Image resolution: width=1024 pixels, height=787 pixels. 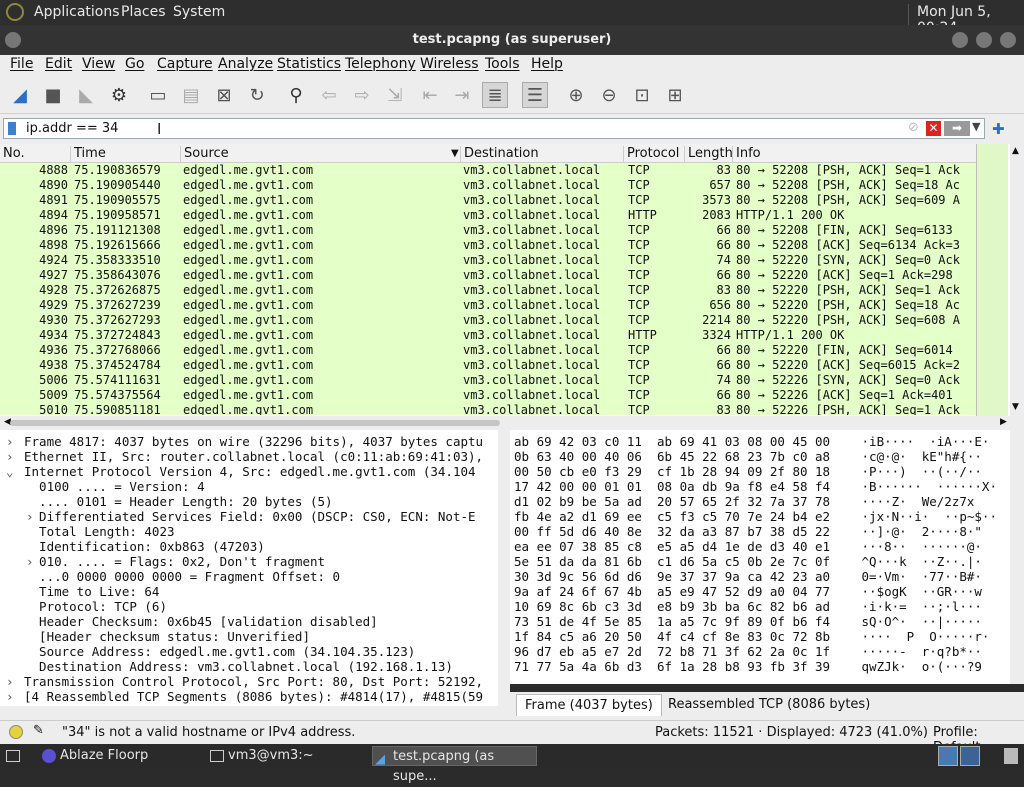 What do you see at coordinates (309, 64) in the screenshot?
I see `menu-statistics: Statistics` at bounding box center [309, 64].